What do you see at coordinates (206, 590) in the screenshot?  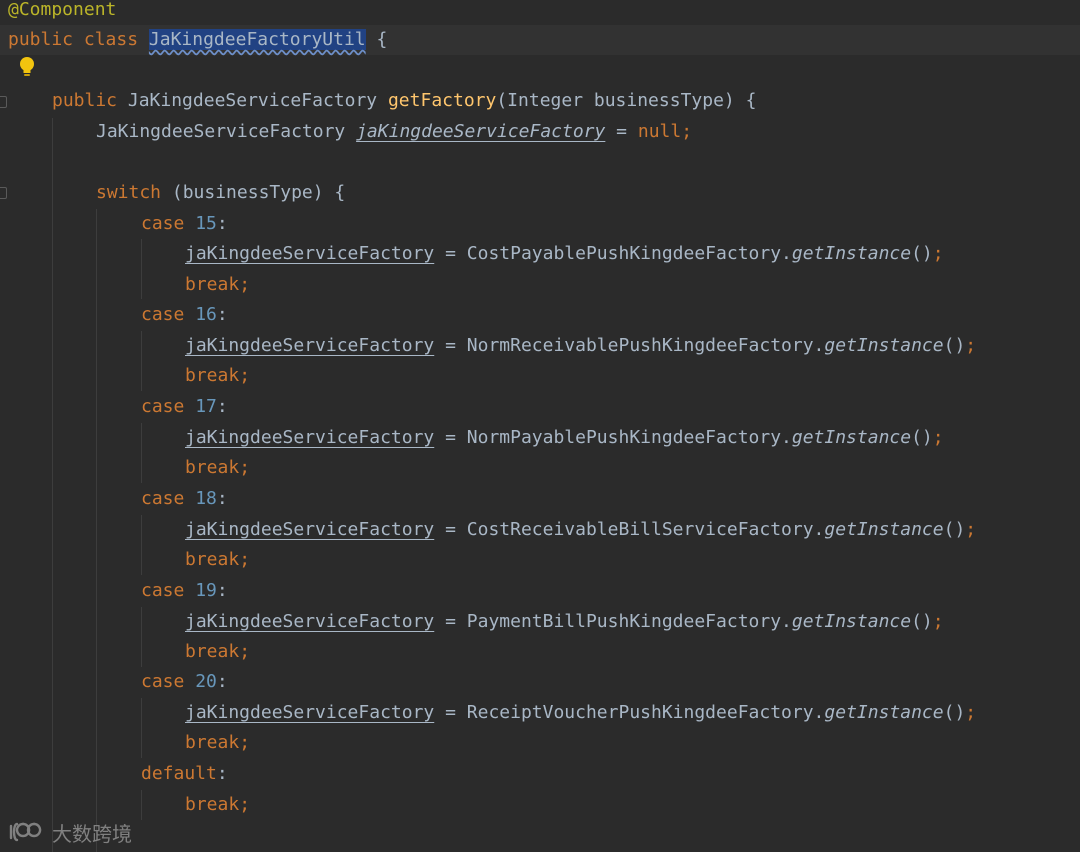 I see `number-literal: 19` at bounding box center [206, 590].